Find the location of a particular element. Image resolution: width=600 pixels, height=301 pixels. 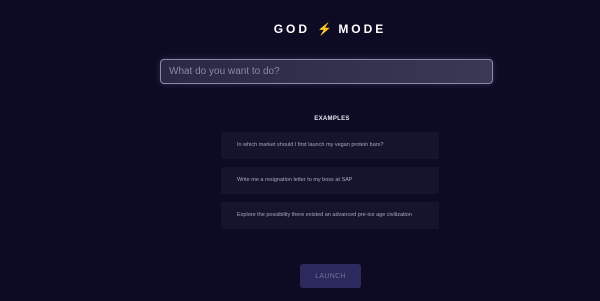

task-prompt-input is located at coordinates (326, 71).